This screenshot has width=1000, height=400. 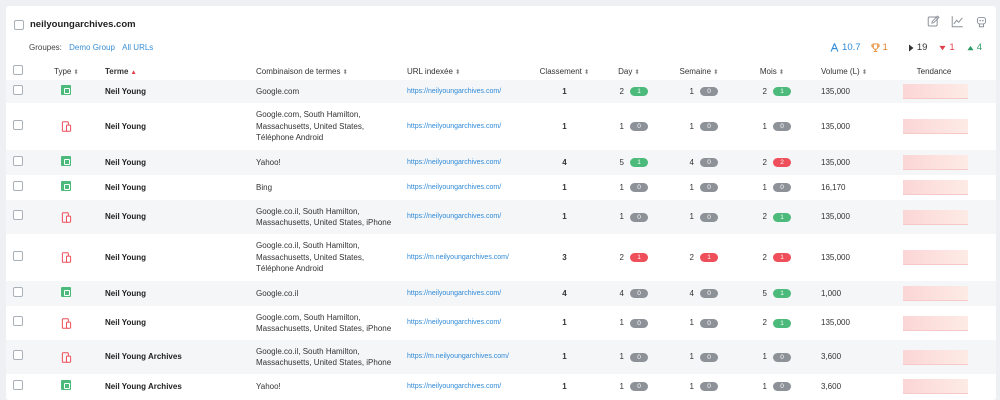 I want to click on trend-sparkline, so click(x=935, y=257).